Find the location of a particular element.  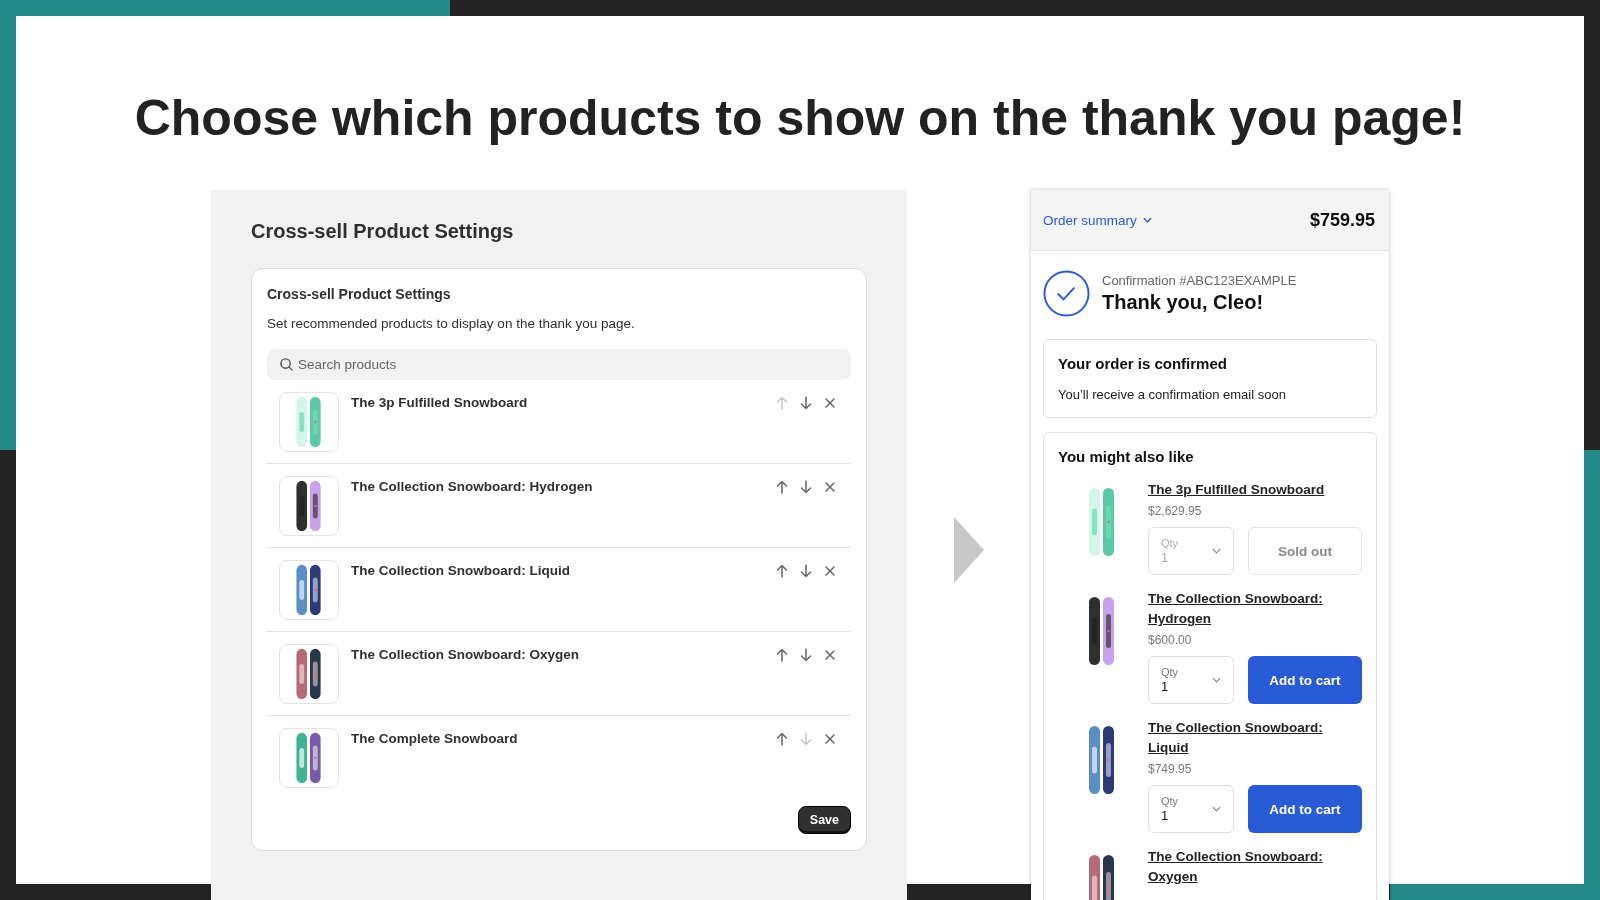

headline: Choose which products to show on the thank you page! is located at coordinates (800, 118).